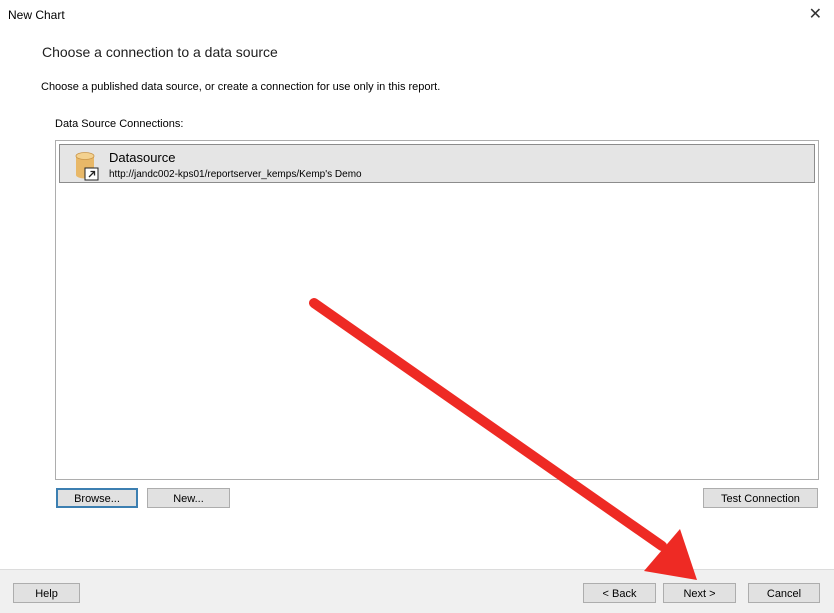  I want to click on back-button: < Back, so click(619, 593).